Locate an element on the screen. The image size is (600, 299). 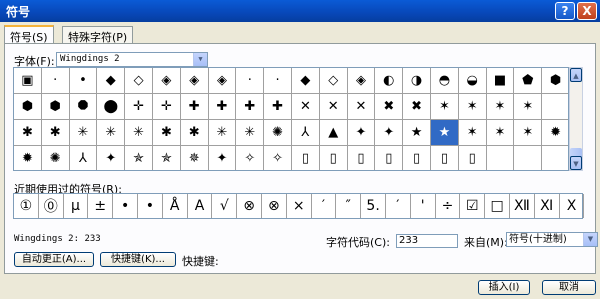
cancel-button: 取消 is located at coordinates (569, 287).